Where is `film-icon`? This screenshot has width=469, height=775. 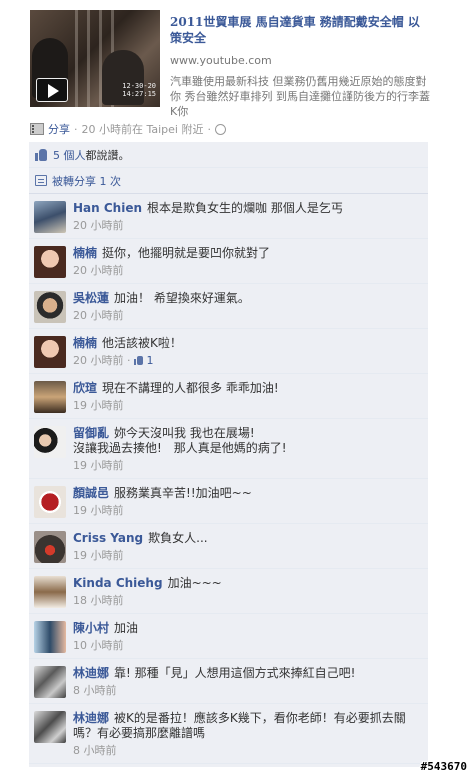
film-icon is located at coordinates (37, 129).